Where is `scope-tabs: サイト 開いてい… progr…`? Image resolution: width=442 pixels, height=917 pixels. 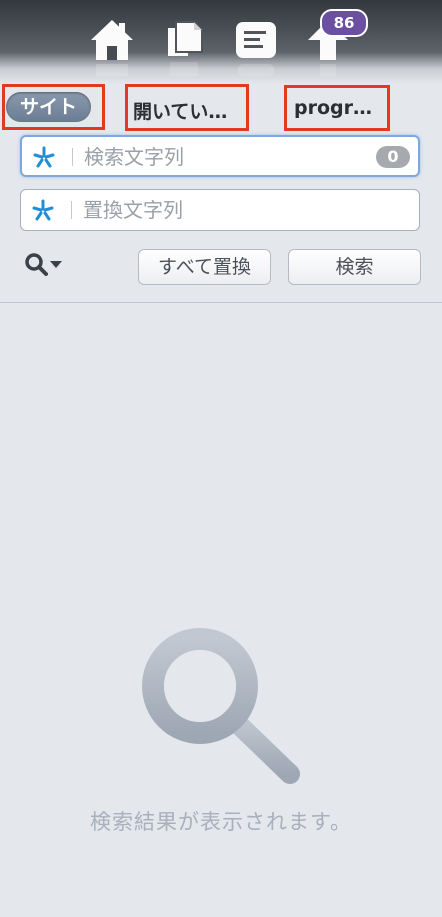 scope-tabs: サイト 開いてい… progr… is located at coordinates (221, 108).